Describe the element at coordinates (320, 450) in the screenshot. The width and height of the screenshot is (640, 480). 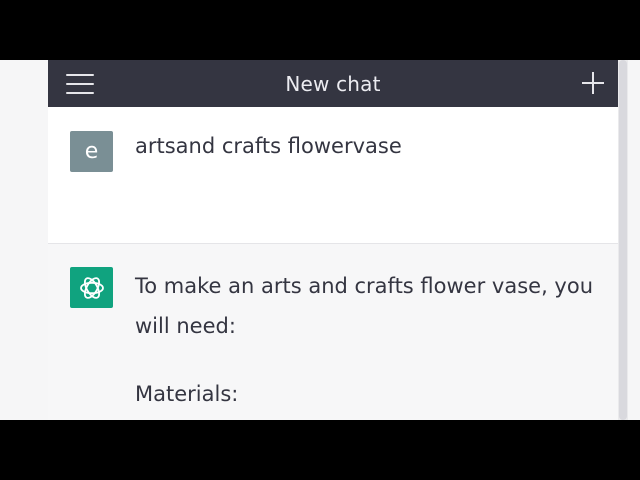
I see `letterbox-bottom` at that location.